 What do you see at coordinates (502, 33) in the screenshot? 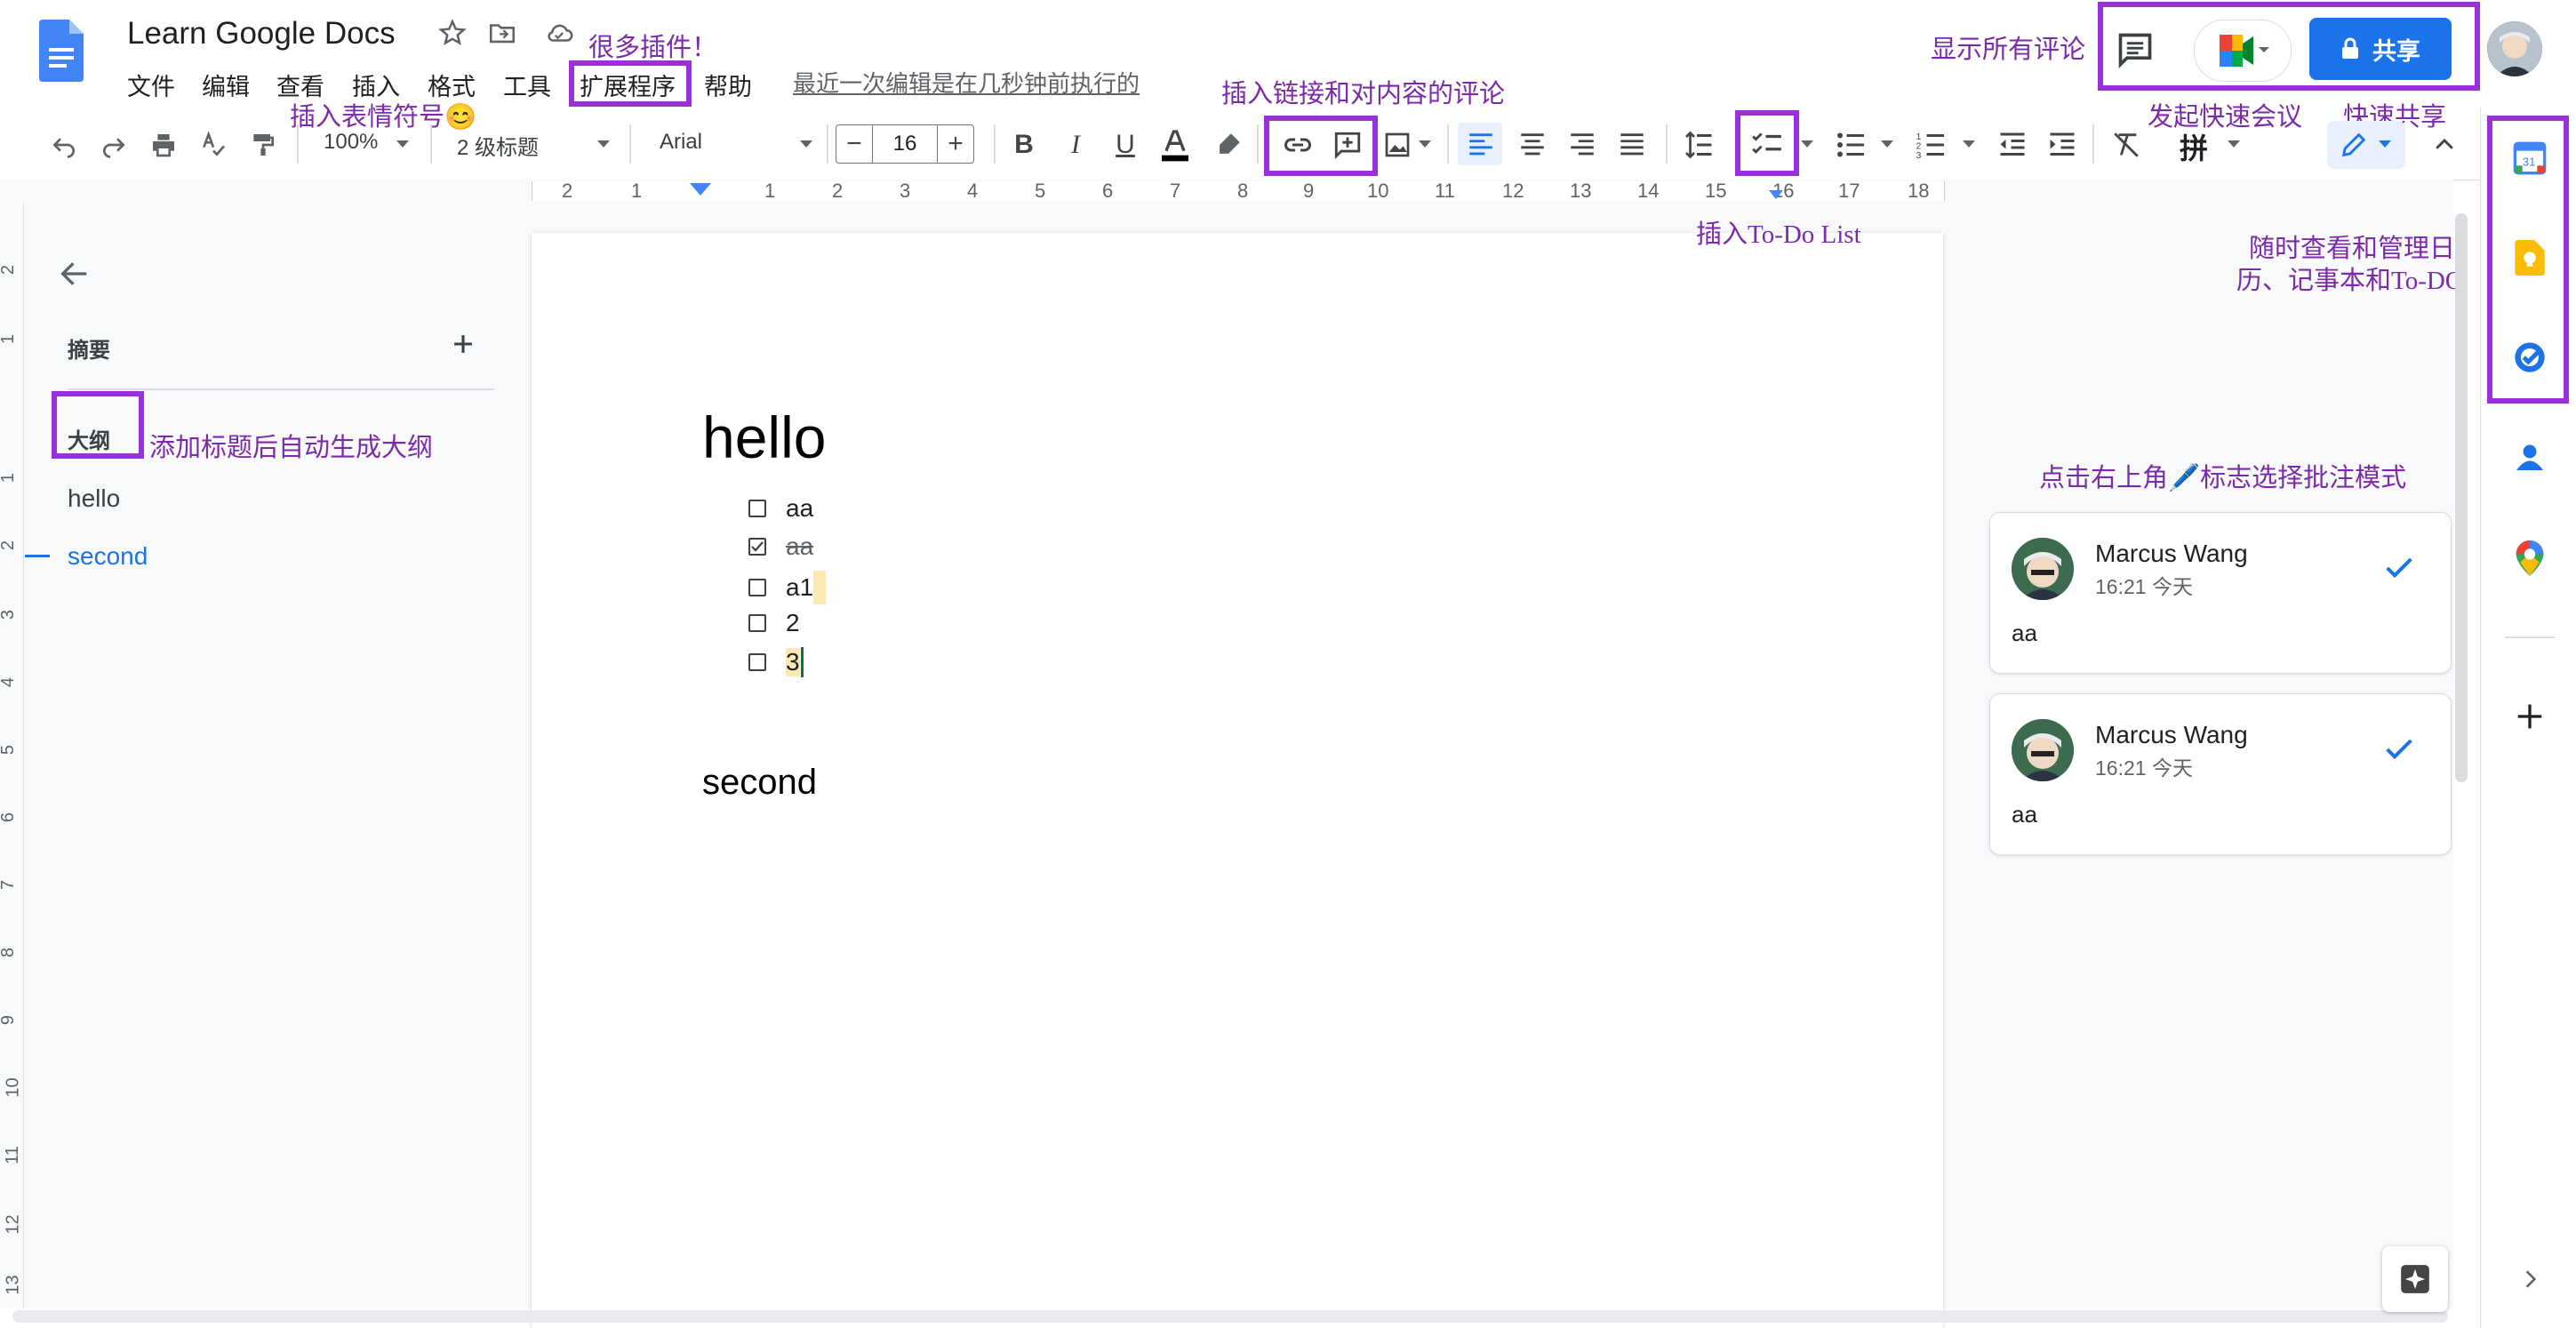
I see `move-folder-icon` at bounding box center [502, 33].